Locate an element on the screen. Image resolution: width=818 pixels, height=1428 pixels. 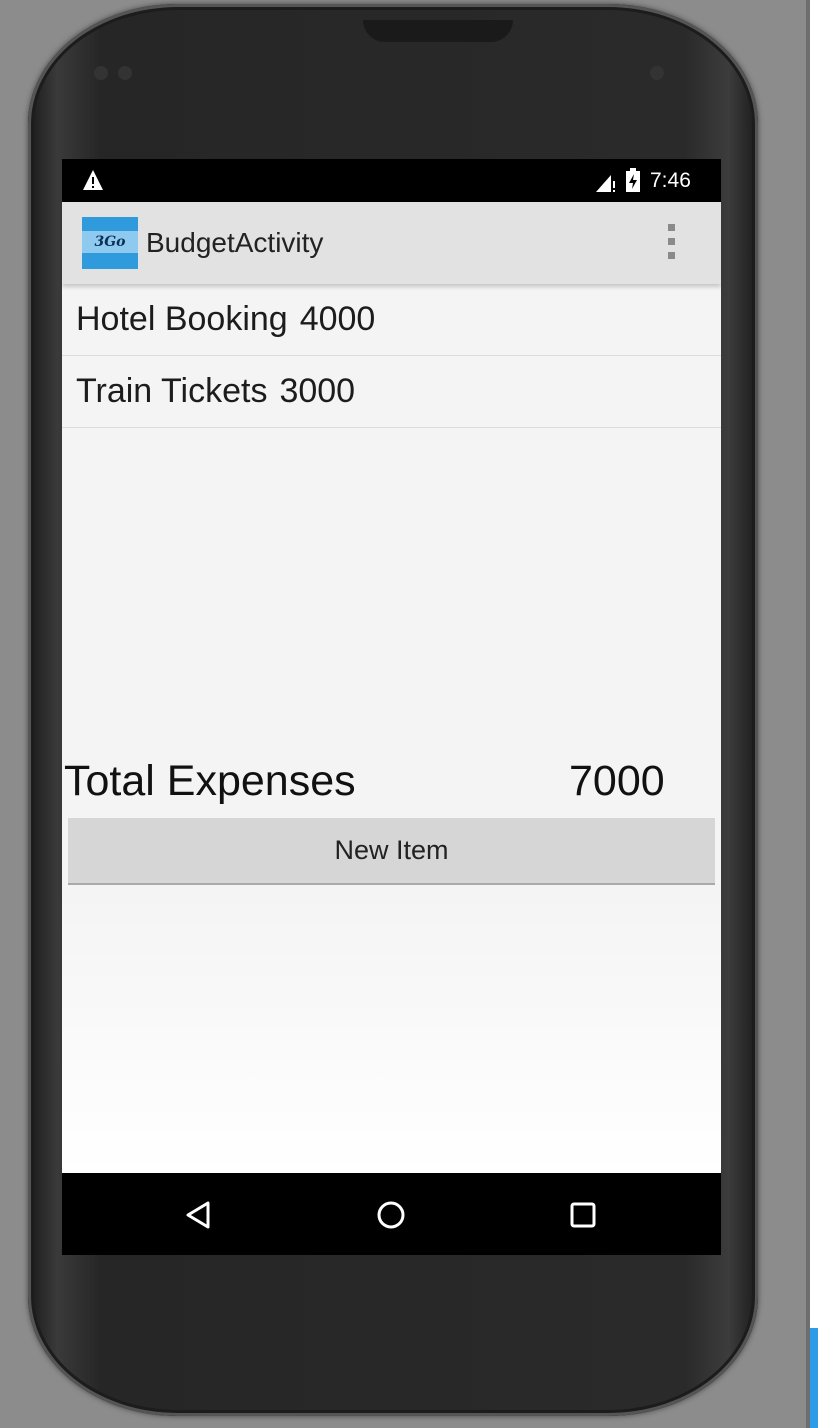
expense-amount: 4000 is located at coordinates (337, 319).